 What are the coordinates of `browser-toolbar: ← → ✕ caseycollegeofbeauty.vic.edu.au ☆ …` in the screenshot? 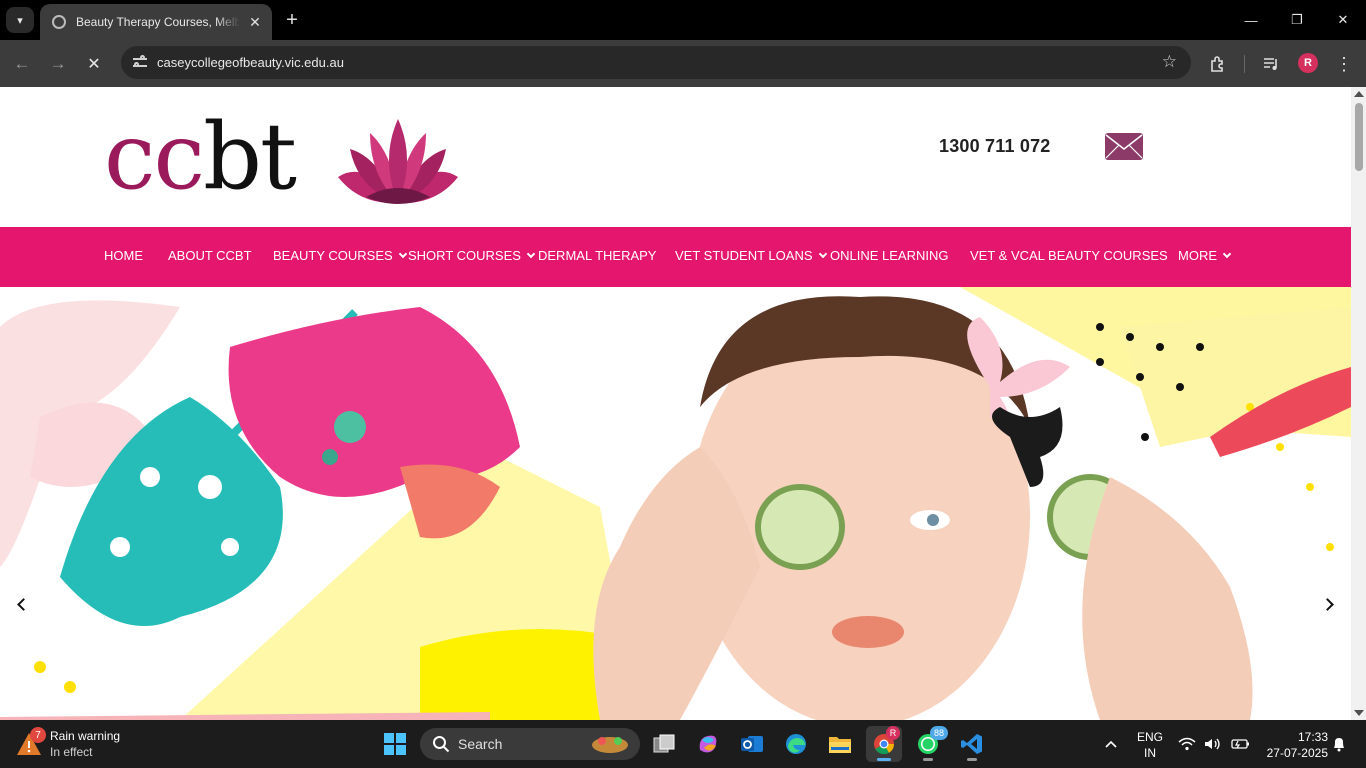 It's located at (683, 63).